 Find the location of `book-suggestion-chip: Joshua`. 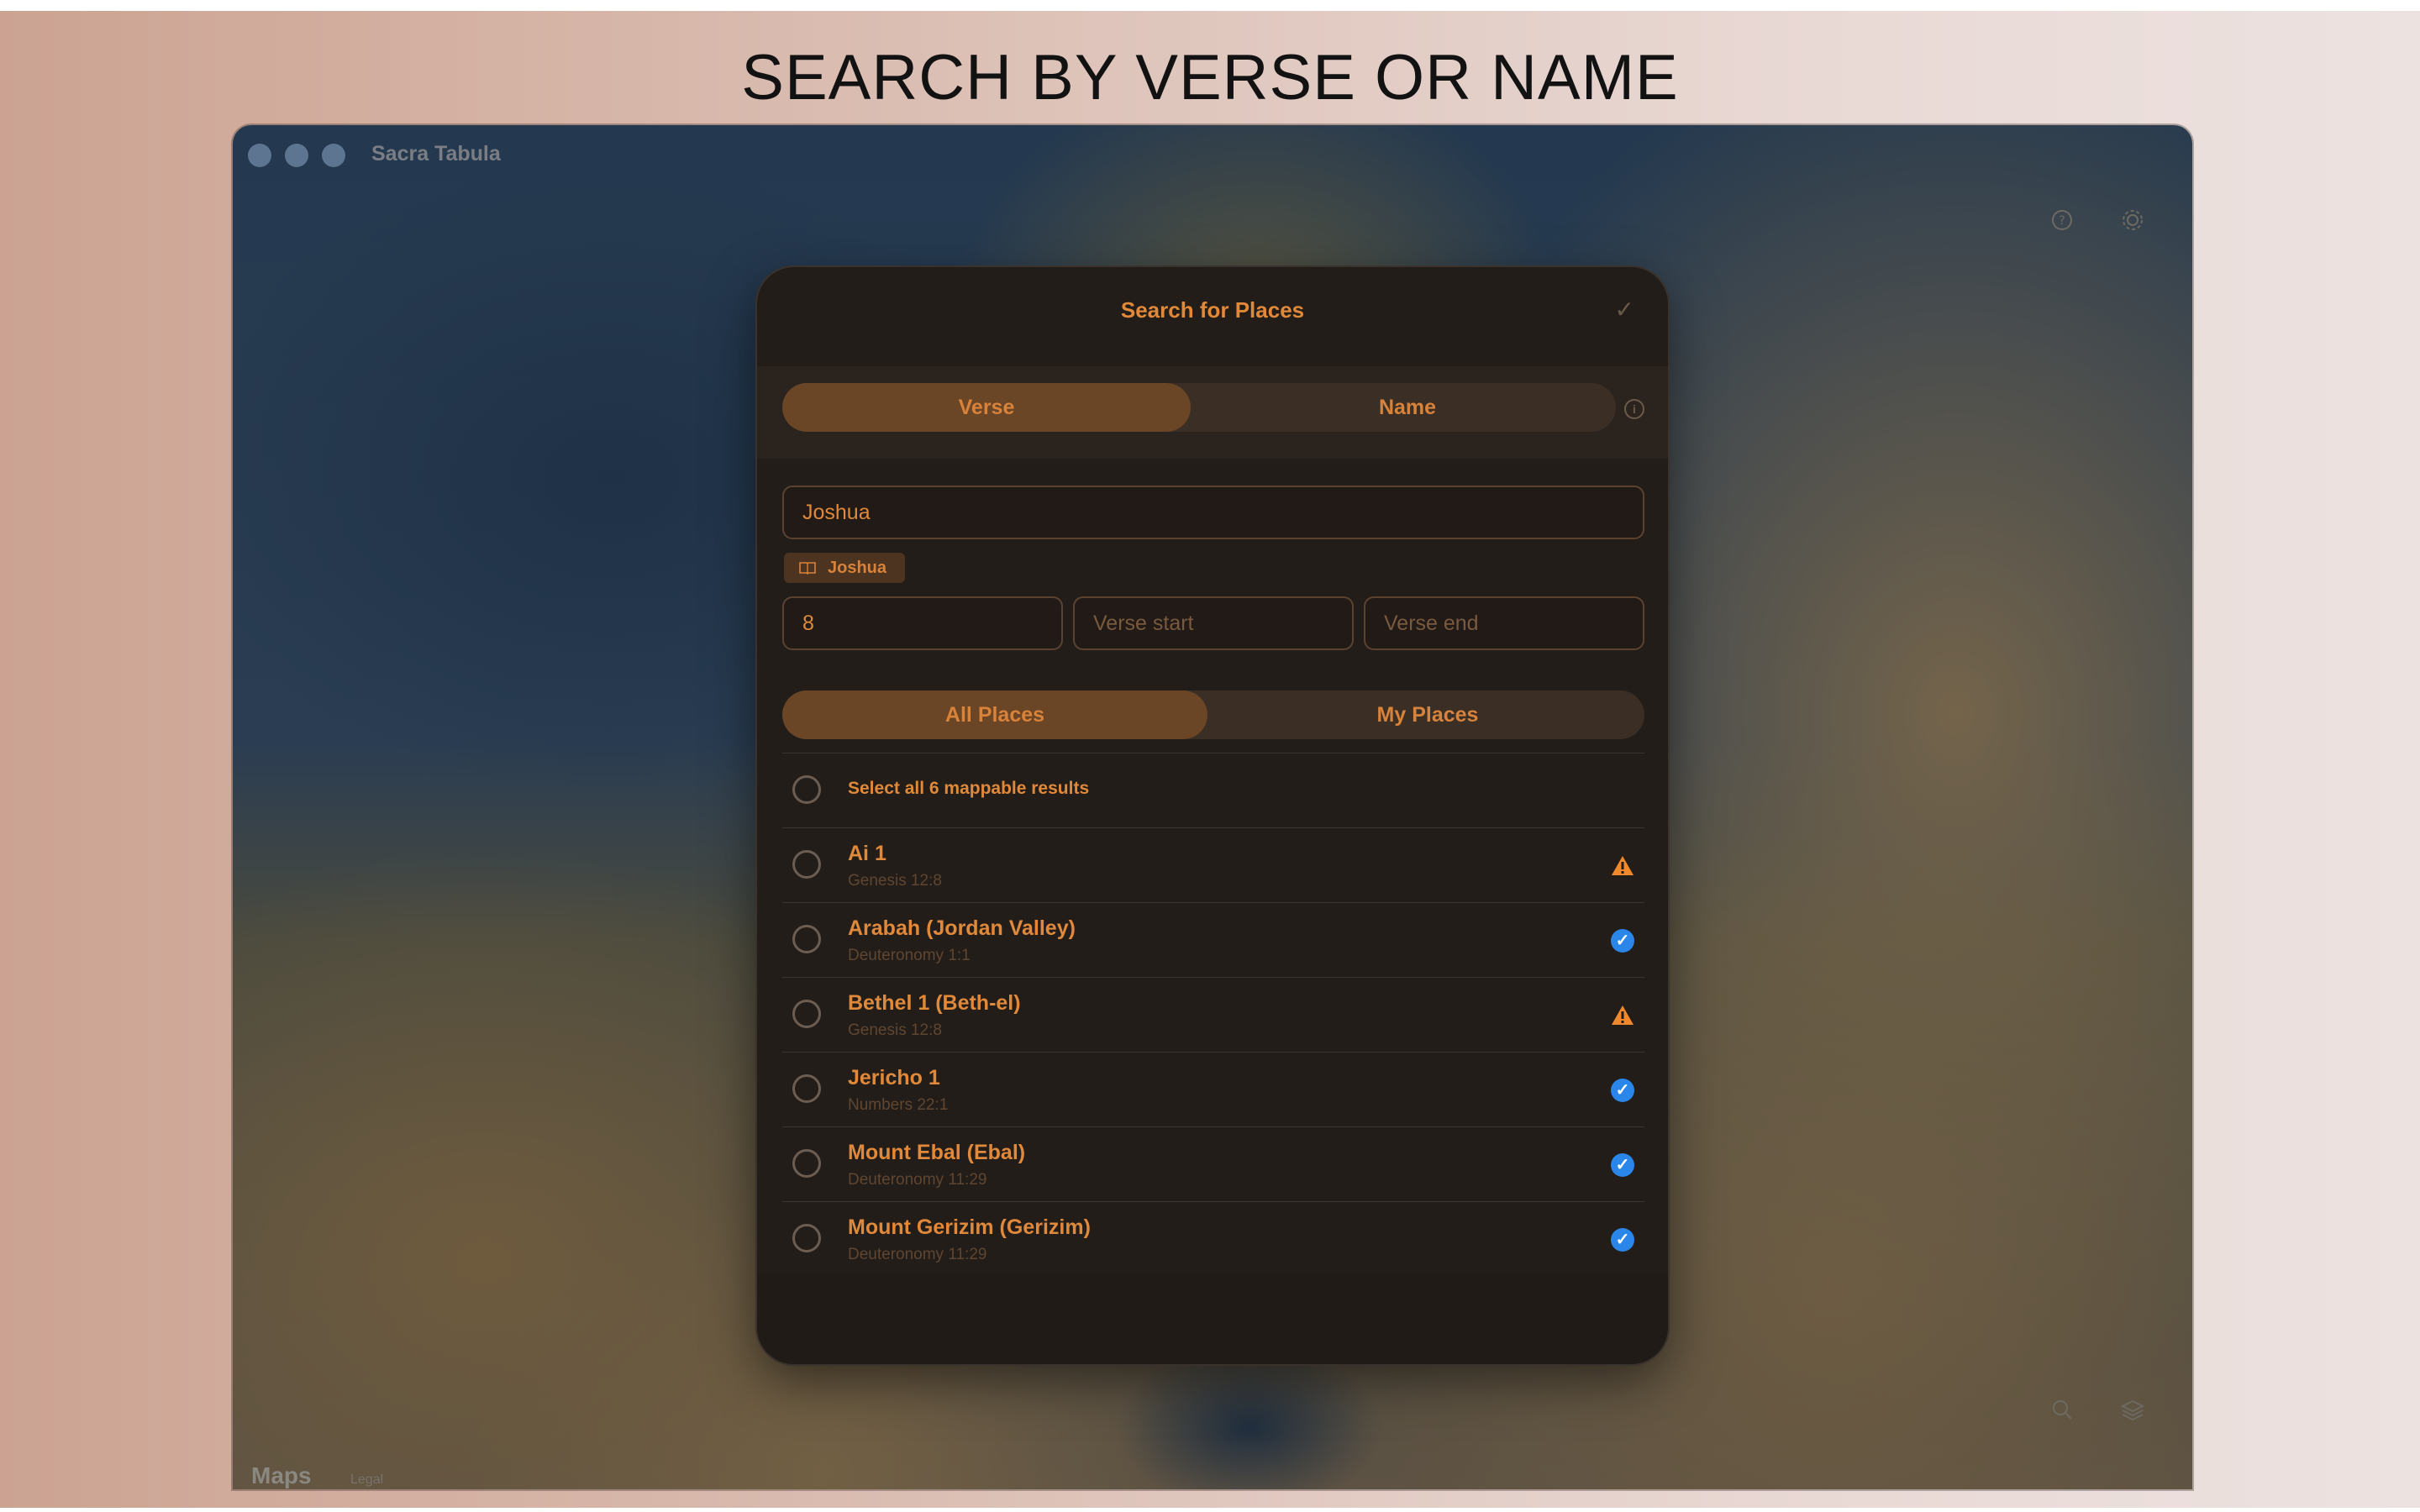

book-suggestion-chip: Joshua is located at coordinates (845, 568).